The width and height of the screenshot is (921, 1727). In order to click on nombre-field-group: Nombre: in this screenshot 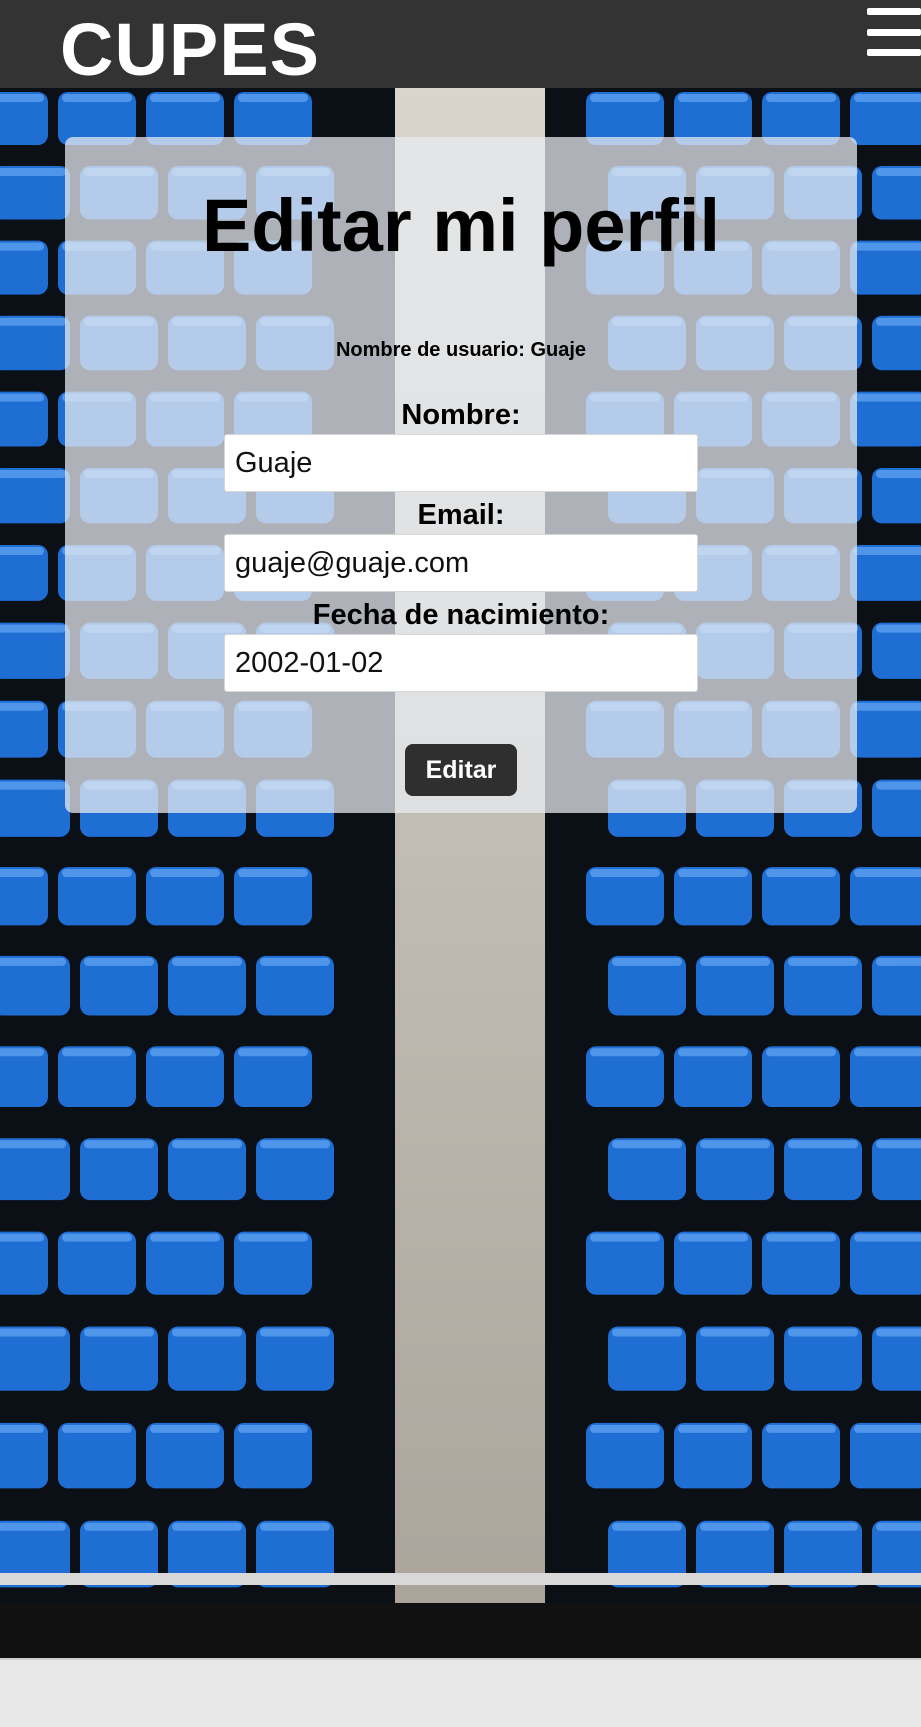, I will do `click(461, 445)`.